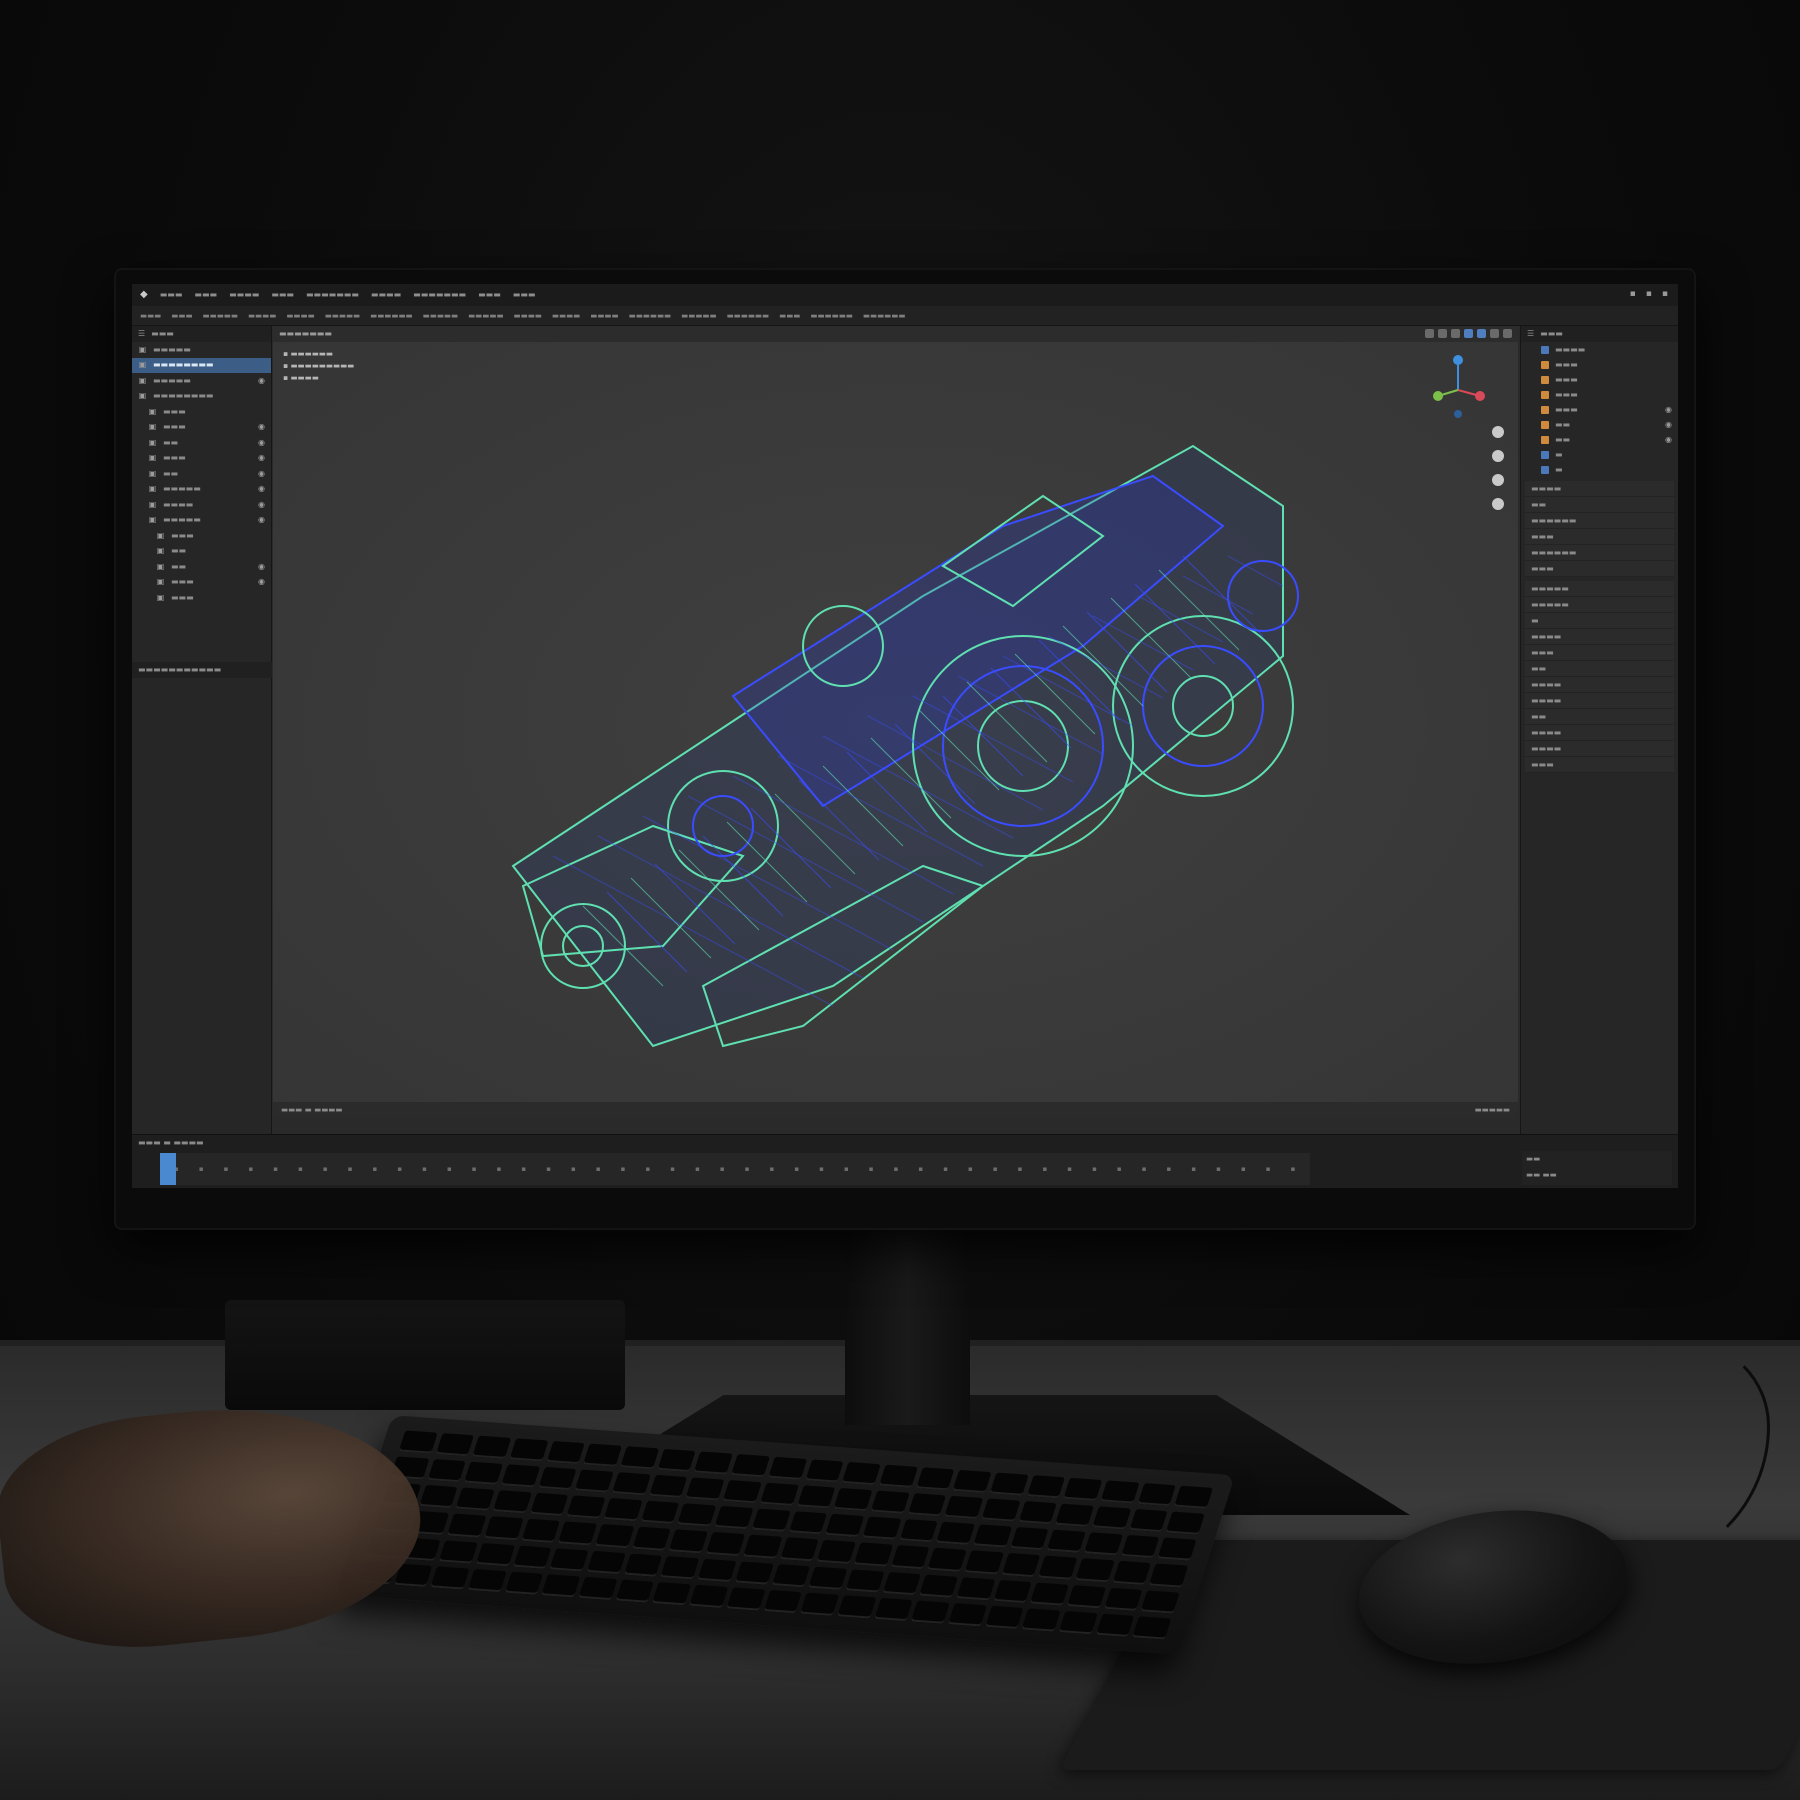 This screenshot has width=1800, height=1800. What do you see at coordinates (1498, 504) in the screenshot?
I see `grid-icon` at bounding box center [1498, 504].